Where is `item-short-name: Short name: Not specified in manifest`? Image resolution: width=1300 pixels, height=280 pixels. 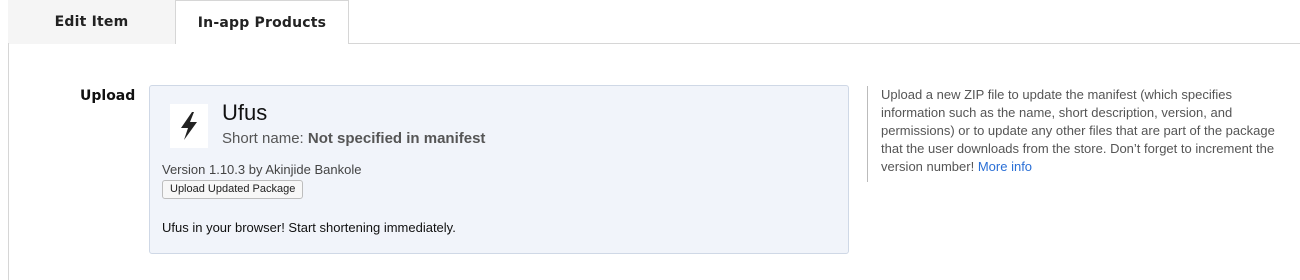
item-short-name: Short name: Not specified in manifest is located at coordinates (353, 138).